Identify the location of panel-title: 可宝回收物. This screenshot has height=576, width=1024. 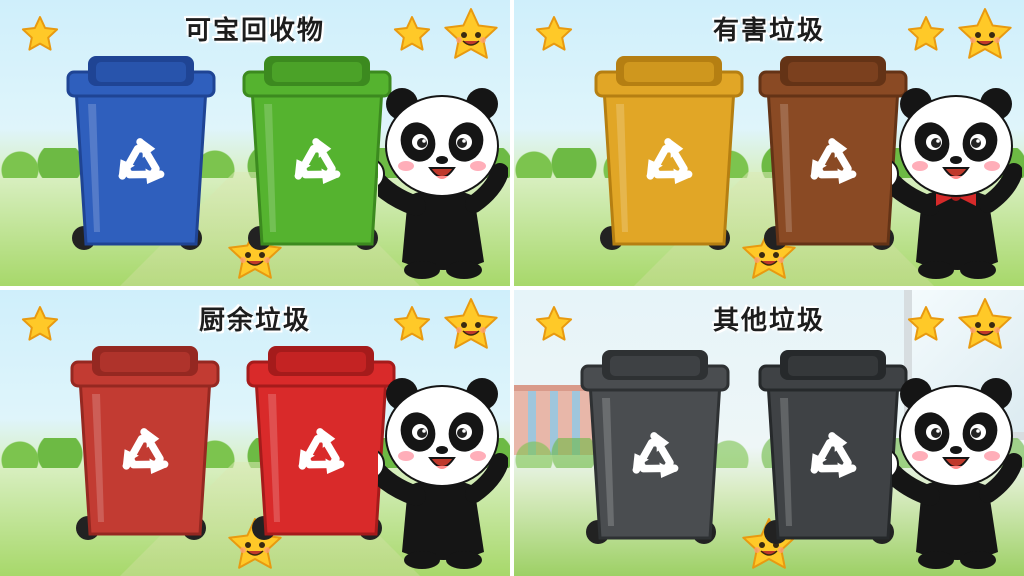
(254, 31).